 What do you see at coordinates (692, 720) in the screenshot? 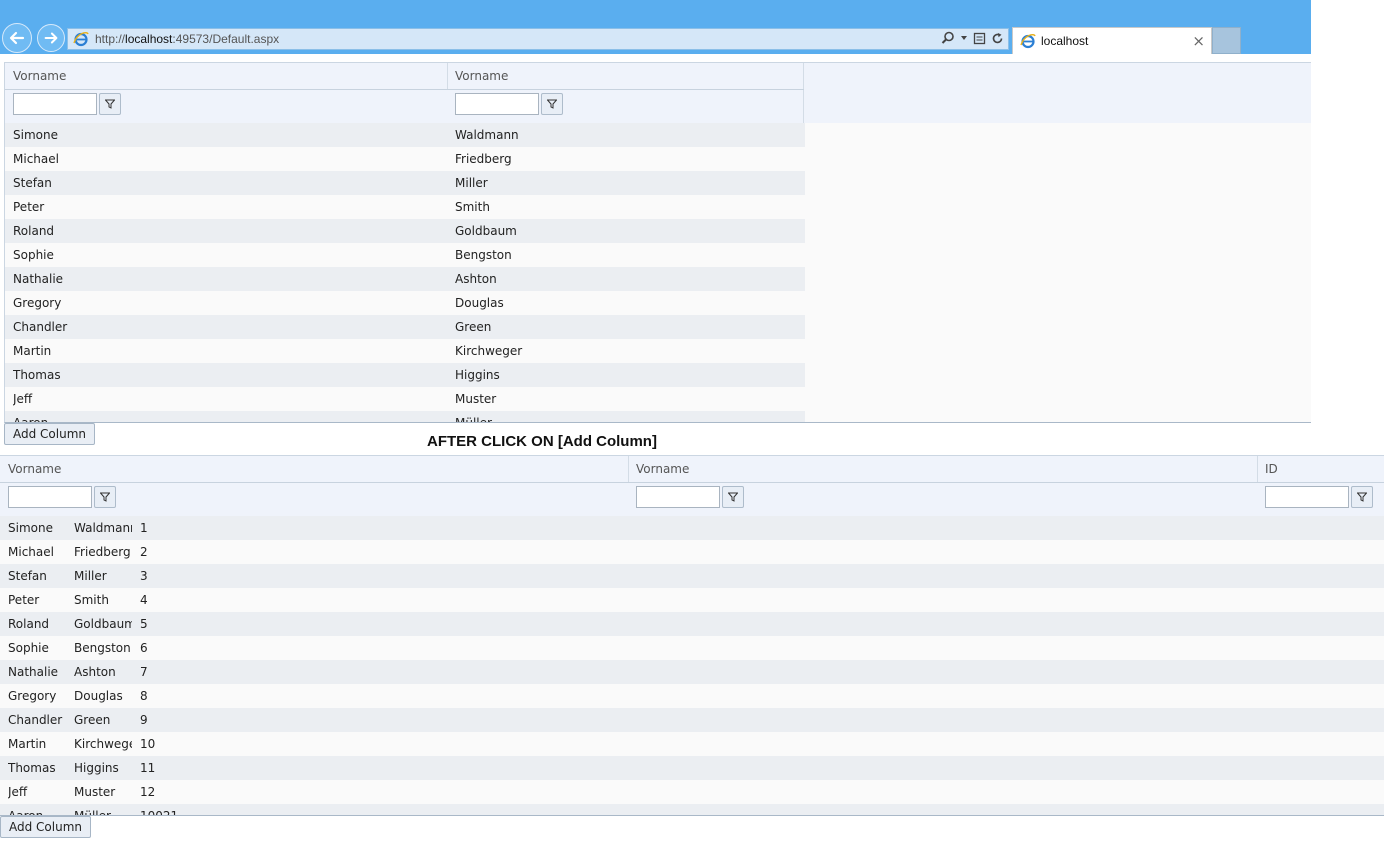
I see `table-row: Chandler Green 9` at bounding box center [692, 720].